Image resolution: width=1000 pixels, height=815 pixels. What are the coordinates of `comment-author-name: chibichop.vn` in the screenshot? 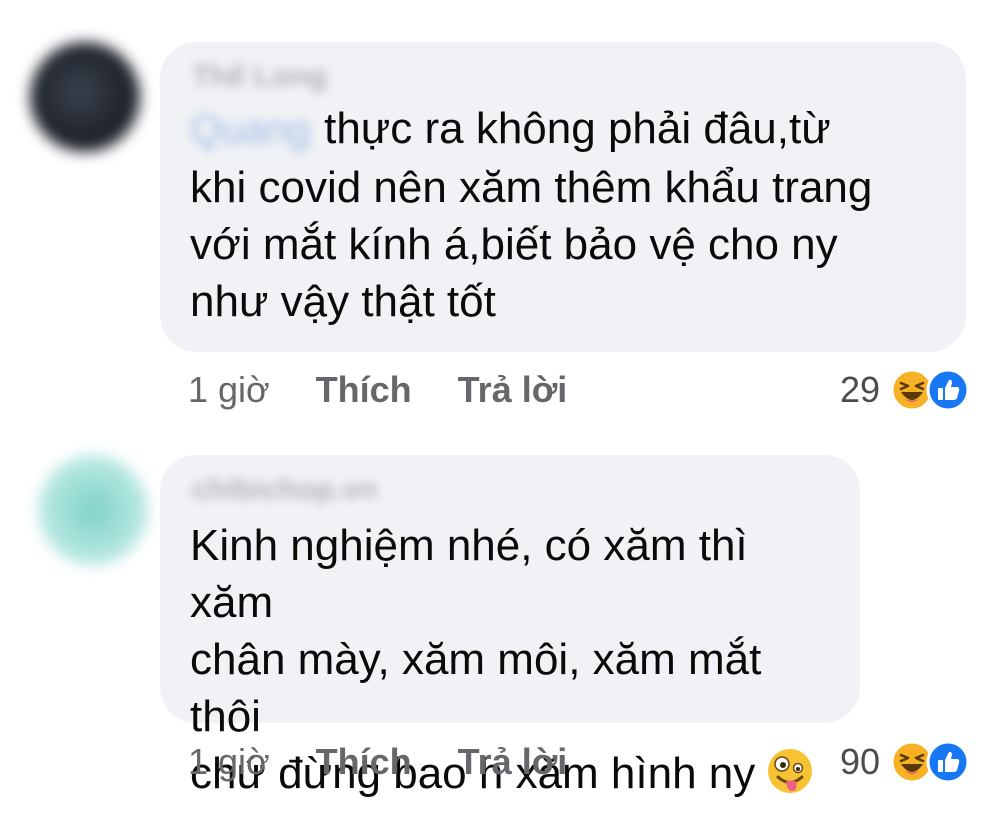 It's located at (284, 490).